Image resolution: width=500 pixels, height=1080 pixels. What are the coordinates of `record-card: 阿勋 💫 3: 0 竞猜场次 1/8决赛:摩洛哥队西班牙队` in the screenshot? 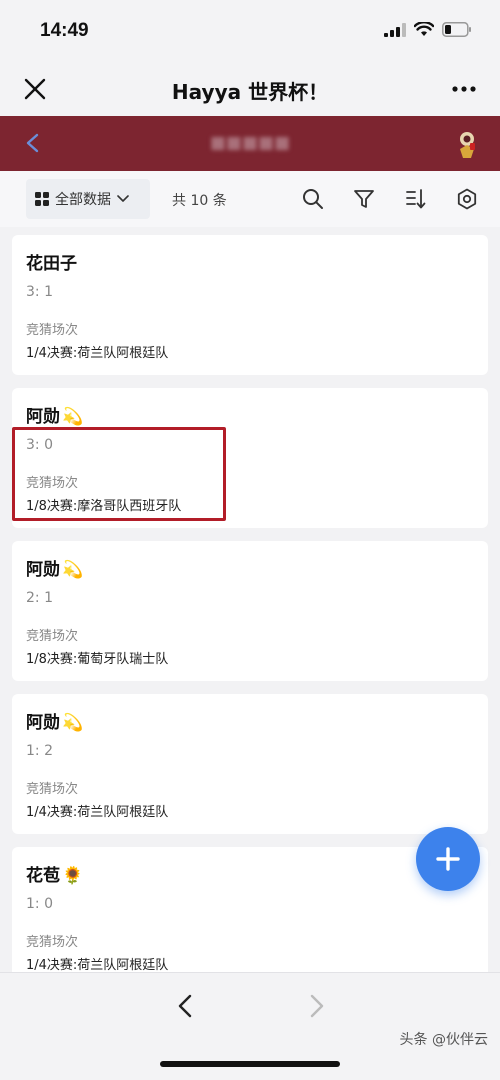 It's located at (250, 458).